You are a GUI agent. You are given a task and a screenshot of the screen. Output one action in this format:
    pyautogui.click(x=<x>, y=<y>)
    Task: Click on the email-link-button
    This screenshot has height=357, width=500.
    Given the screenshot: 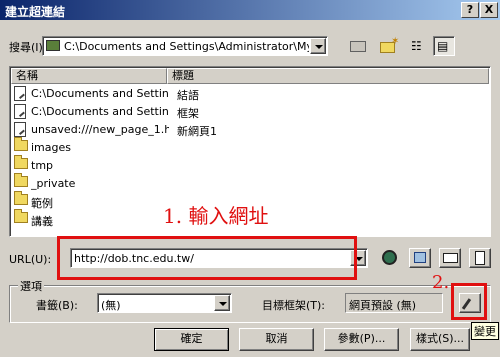 What is the action you would take?
    pyautogui.click(x=450, y=258)
    